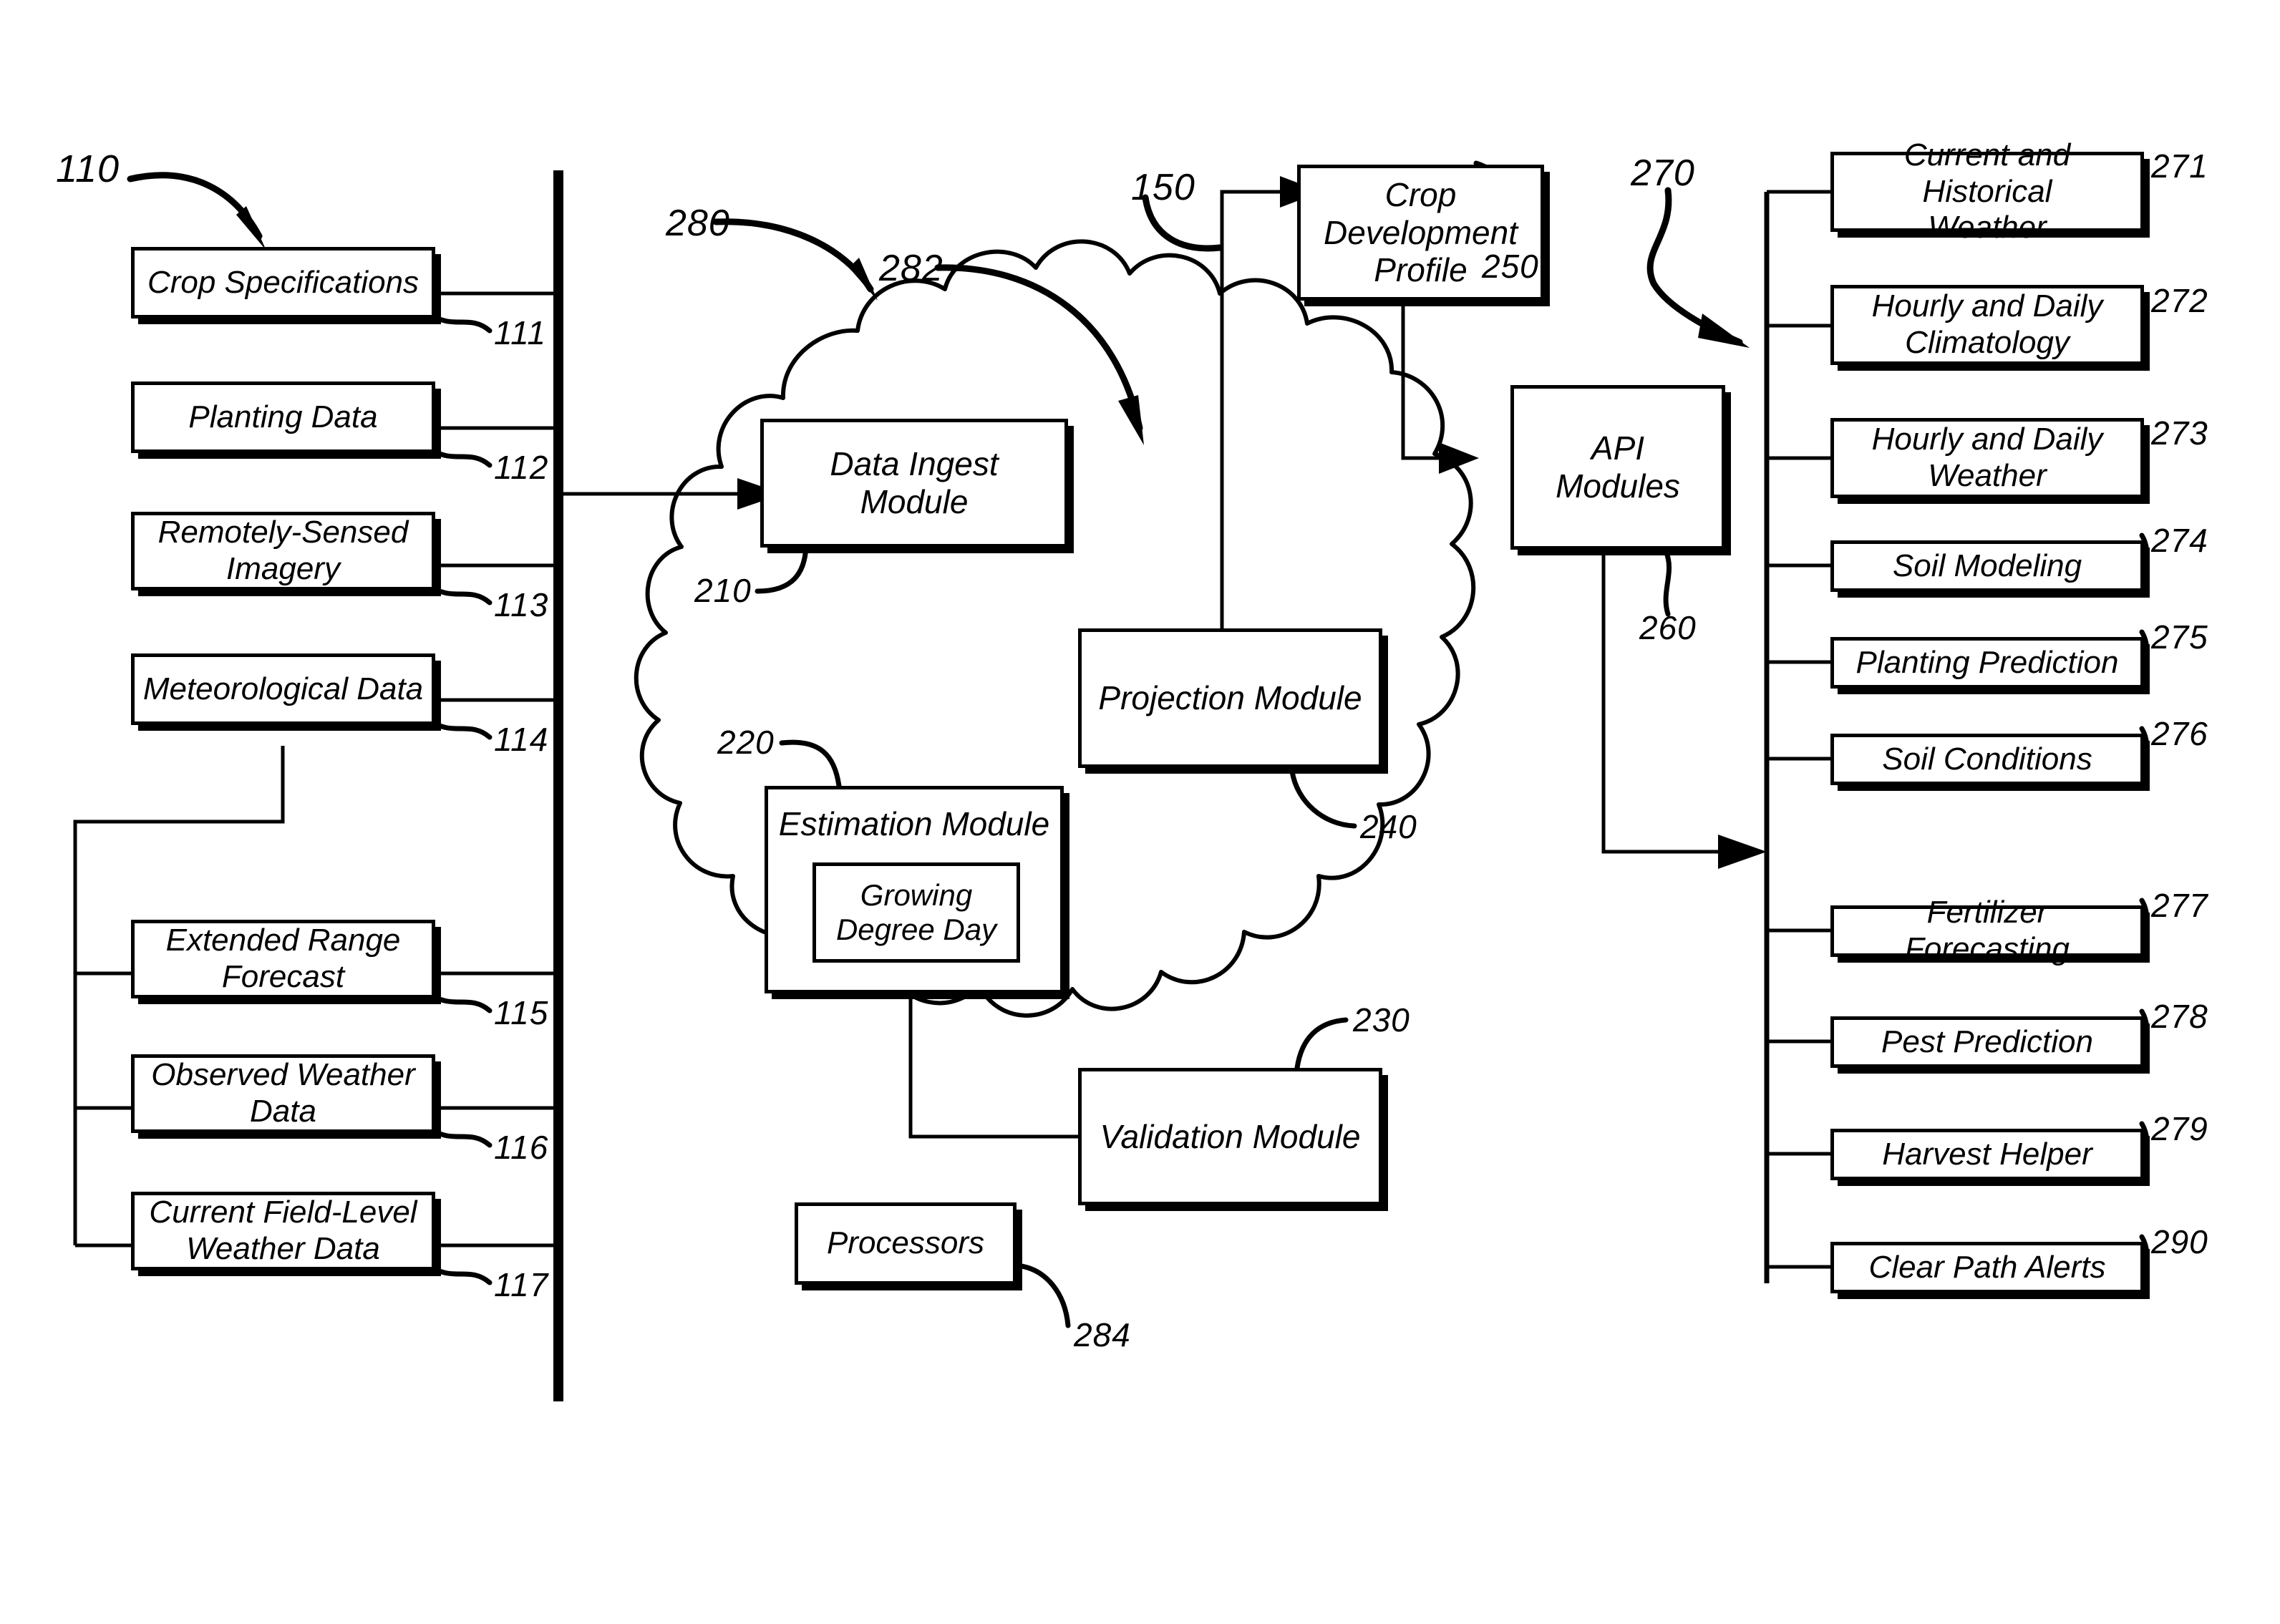 The height and width of the screenshot is (1624, 2280). I want to click on ref-numeral-150: 150, so click(1163, 187).